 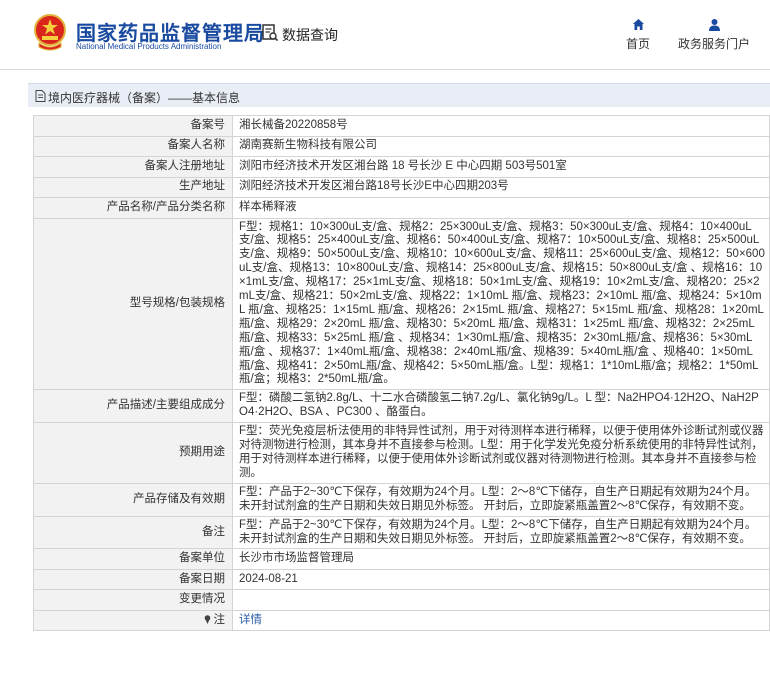 What do you see at coordinates (638, 35) in the screenshot?
I see `nav-home: 首页` at bounding box center [638, 35].